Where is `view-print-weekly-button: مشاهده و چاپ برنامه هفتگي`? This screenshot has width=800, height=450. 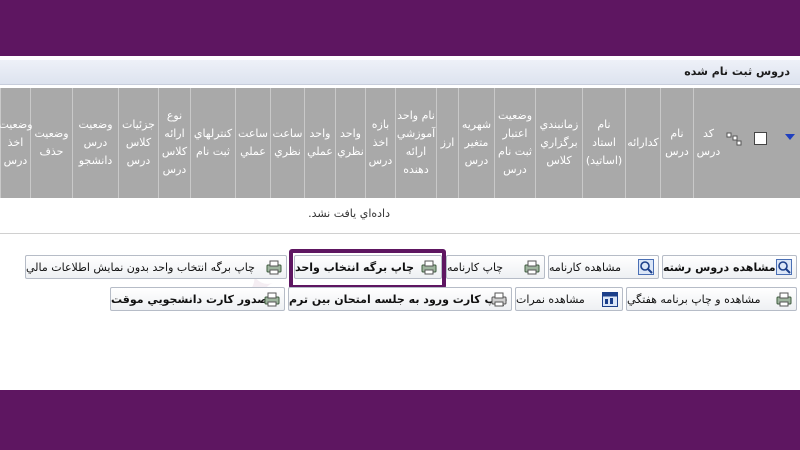 view-print-weekly-button: مشاهده و چاپ برنامه هفتگي is located at coordinates (711, 299).